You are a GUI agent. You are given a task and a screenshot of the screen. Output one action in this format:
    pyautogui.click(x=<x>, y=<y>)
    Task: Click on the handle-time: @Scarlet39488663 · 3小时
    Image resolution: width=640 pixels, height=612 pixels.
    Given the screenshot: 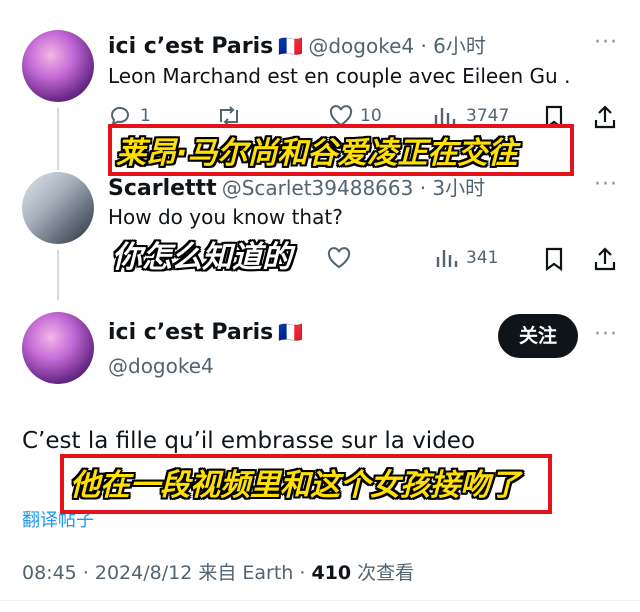 What is the action you would take?
    pyautogui.click(x=353, y=188)
    